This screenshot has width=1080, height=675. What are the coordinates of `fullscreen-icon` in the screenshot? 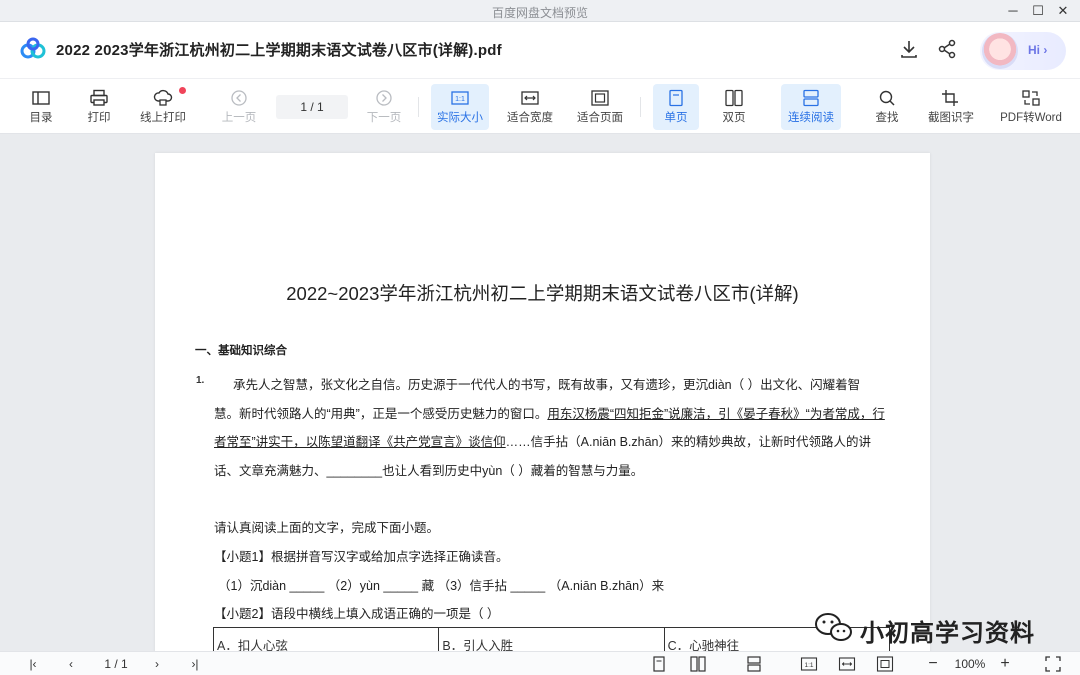 It's located at (1053, 664).